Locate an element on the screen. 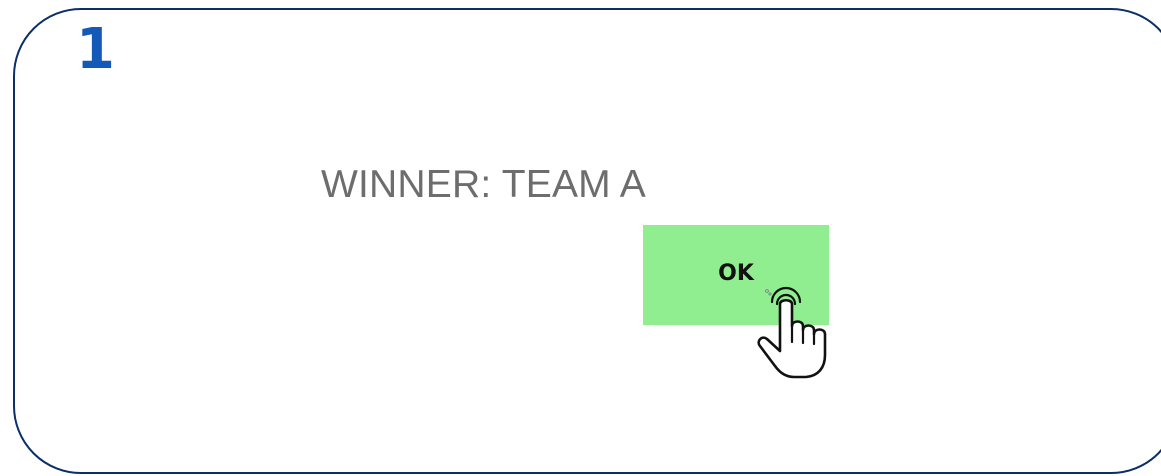 This screenshot has height=476, width=1161. step-number: 1 is located at coordinates (95, 49).